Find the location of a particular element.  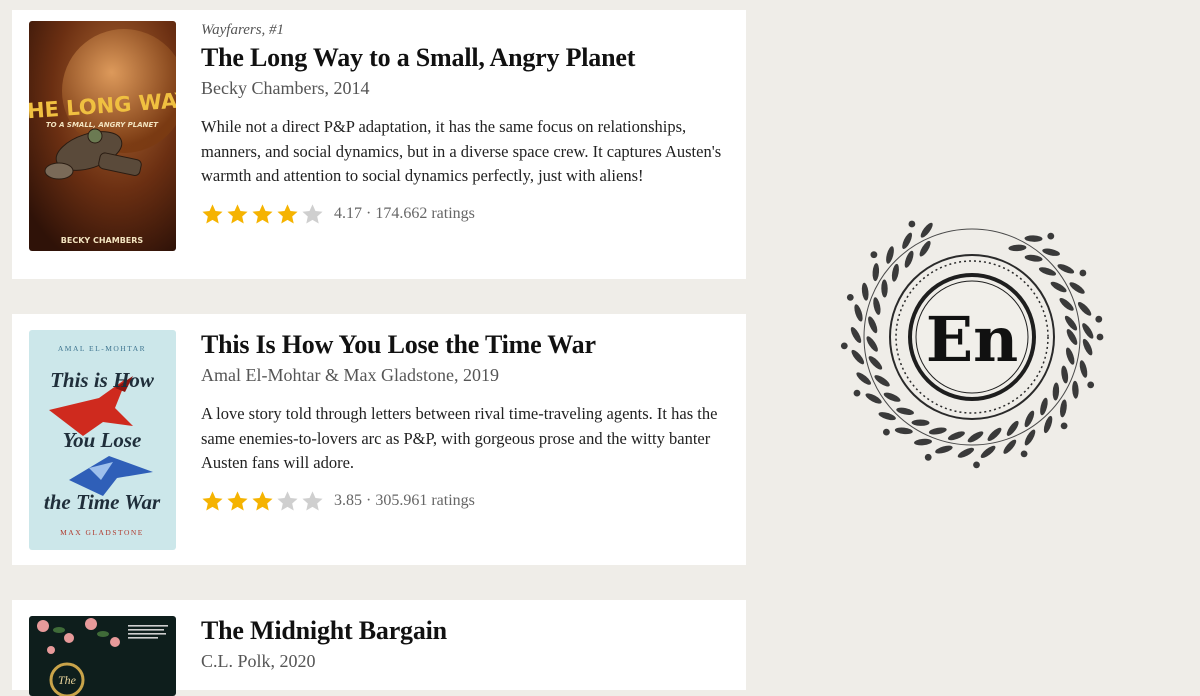

wreath-logo-icon: En is located at coordinates (972, 344).